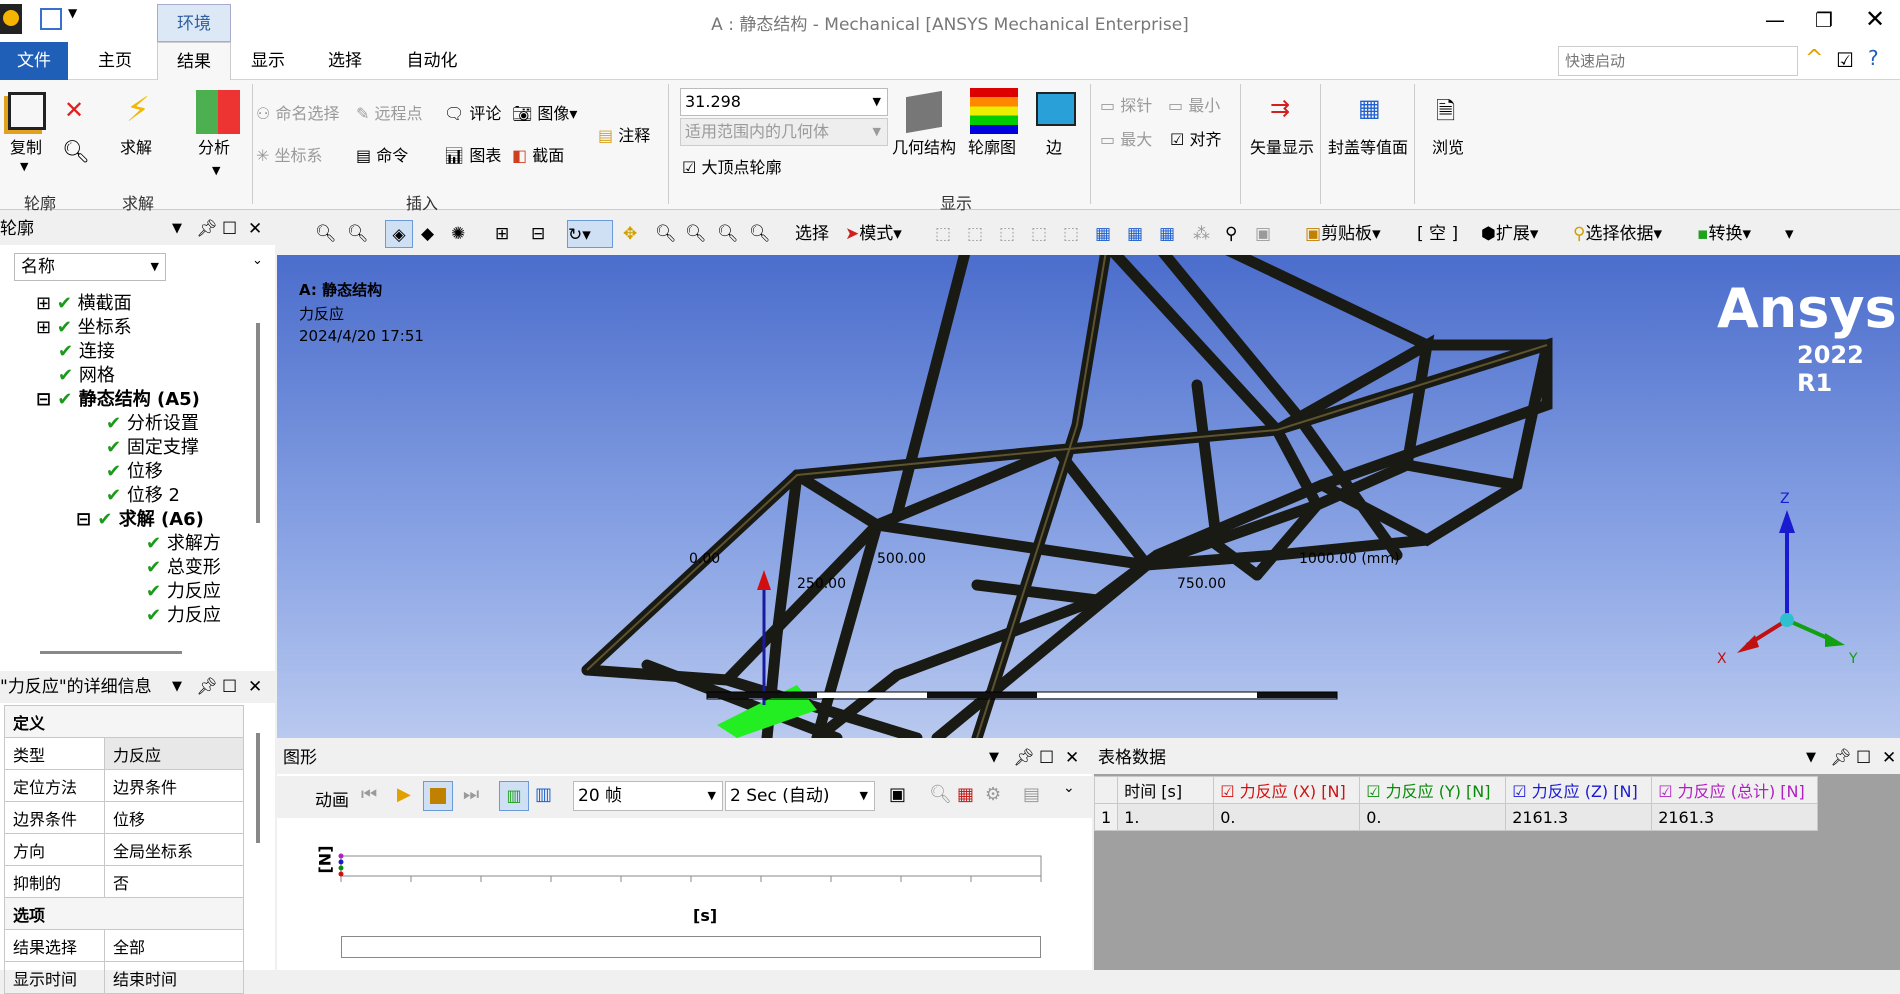  What do you see at coordinates (1103, 234) in the screenshot?
I see `element-select-icon: ▦` at bounding box center [1103, 234].